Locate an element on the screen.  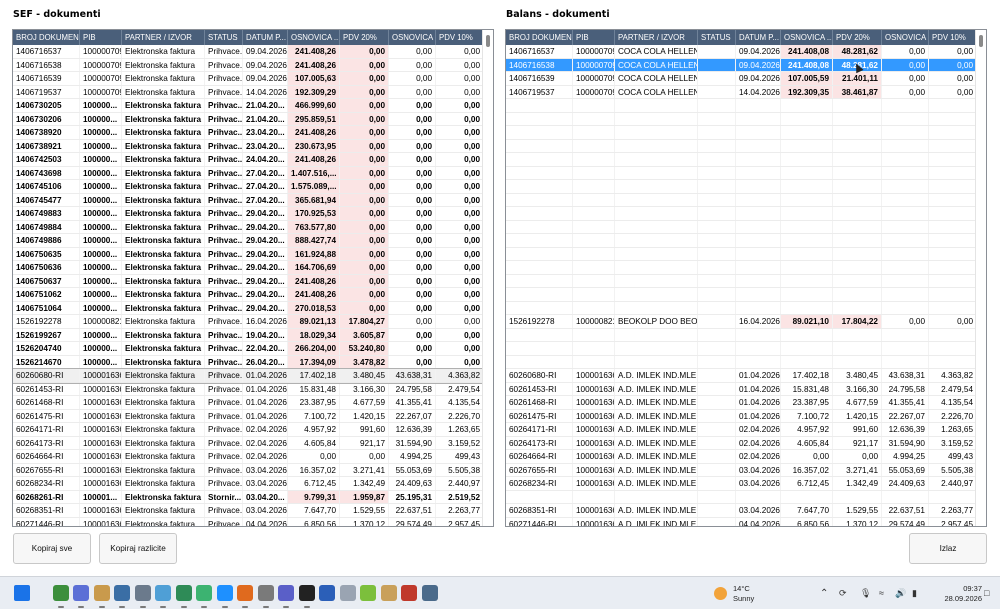
presentation-icon is located at coordinates (409, 593).